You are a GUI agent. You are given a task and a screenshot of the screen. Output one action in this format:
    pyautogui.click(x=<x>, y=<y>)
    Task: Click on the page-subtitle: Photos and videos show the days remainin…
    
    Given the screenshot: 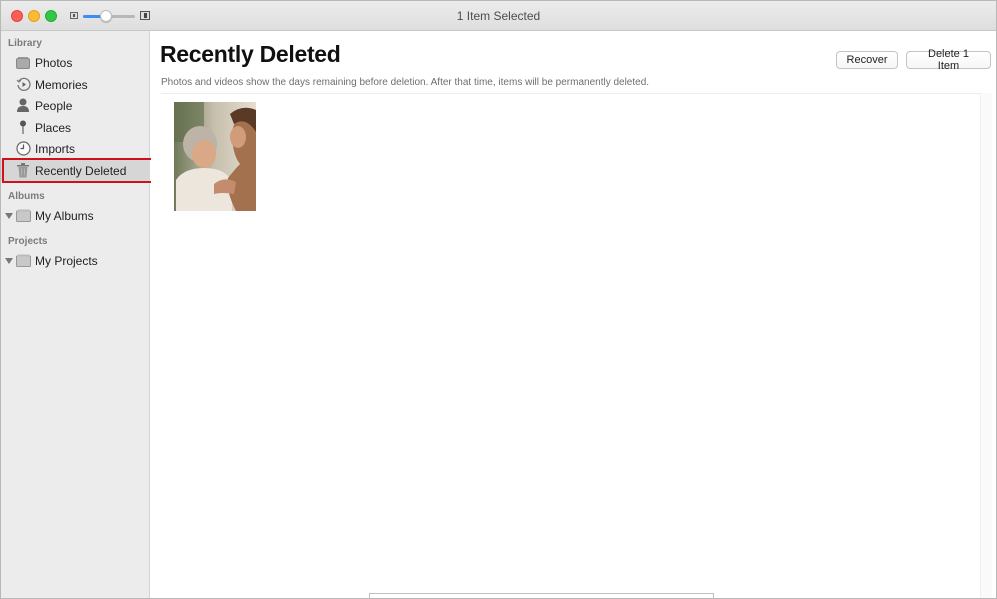 What is the action you would take?
    pyautogui.click(x=405, y=82)
    